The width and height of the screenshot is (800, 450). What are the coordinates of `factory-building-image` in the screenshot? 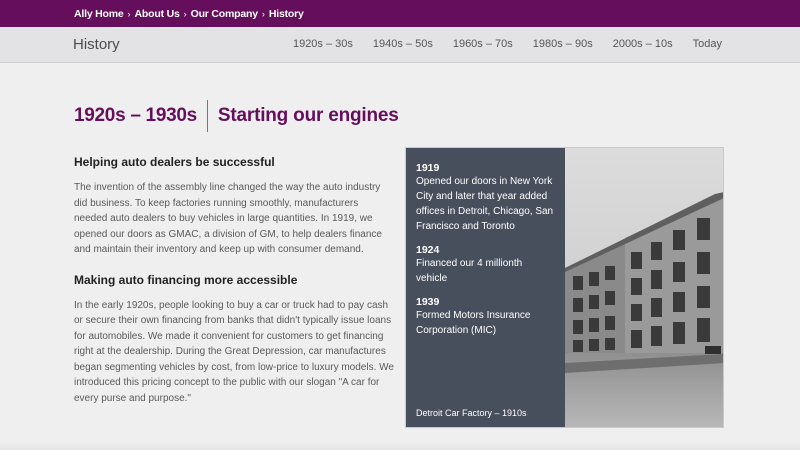 It's located at (644, 287).